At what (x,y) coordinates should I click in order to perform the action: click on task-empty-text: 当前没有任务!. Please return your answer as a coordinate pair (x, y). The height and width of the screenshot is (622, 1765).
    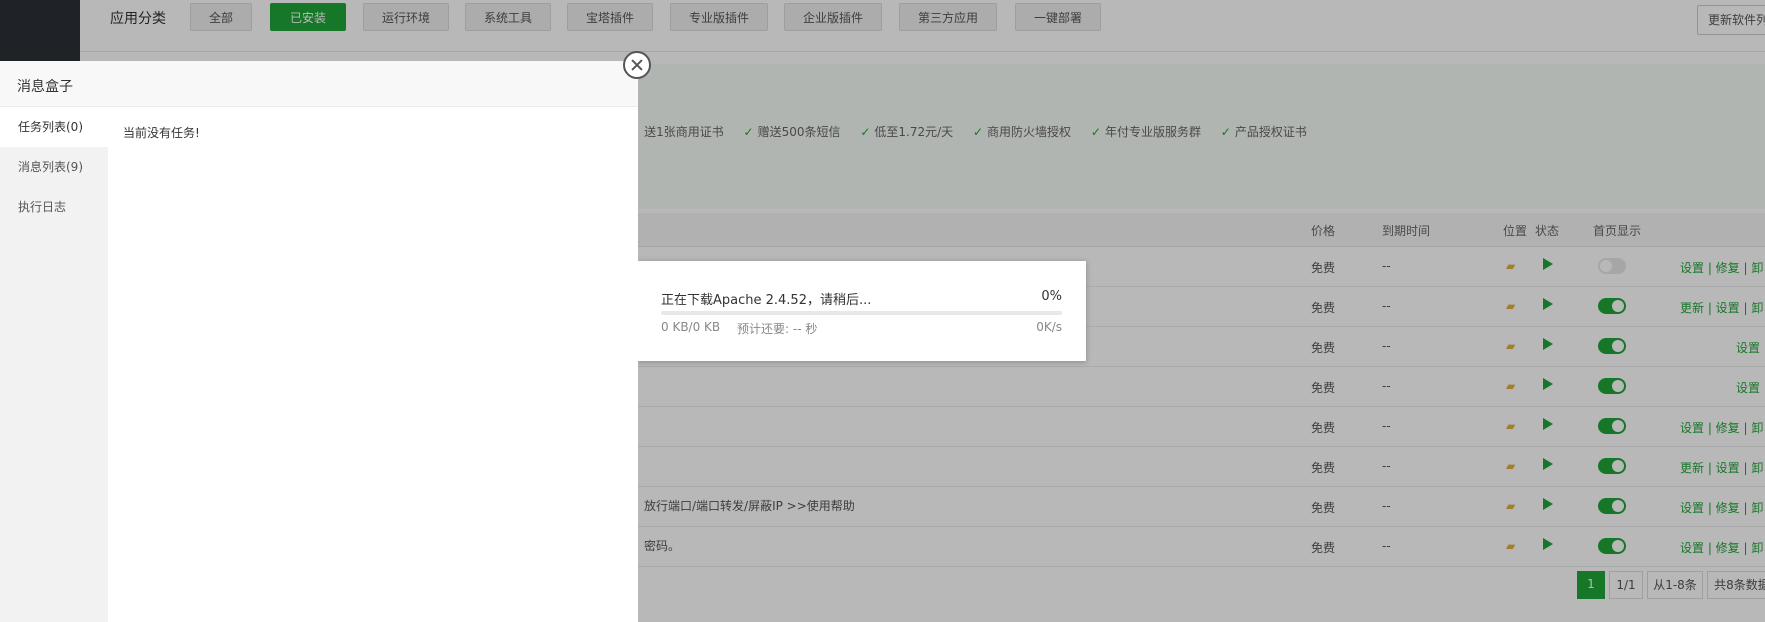
    Looking at the image, I should click on (161, 133).